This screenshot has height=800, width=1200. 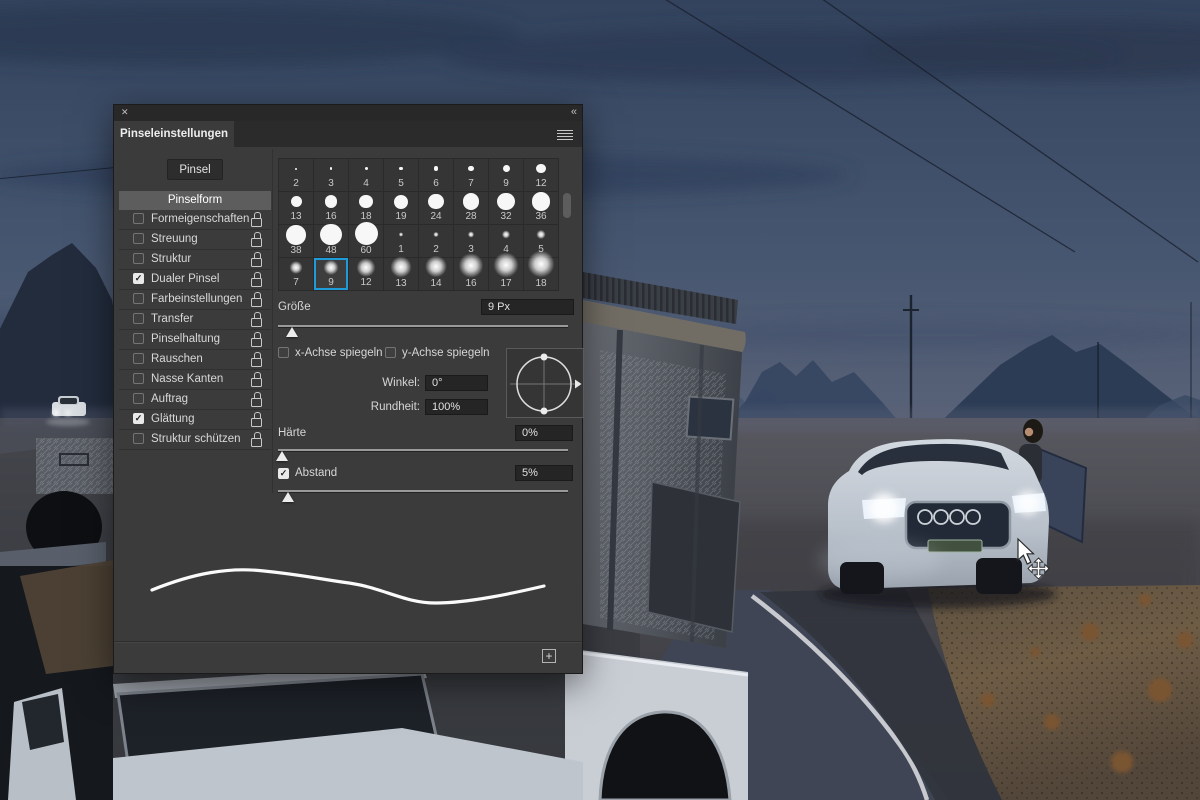 What do you see at coordinates (545, 383) in the screenshot?
I see `angle-roundness-control` at bounding box center [545, 383].